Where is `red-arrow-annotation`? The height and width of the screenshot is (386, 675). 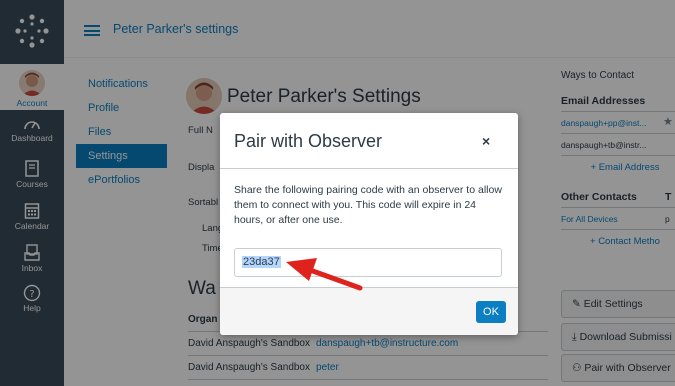
red-arrow-annotation is located at coordinates (324, 274).